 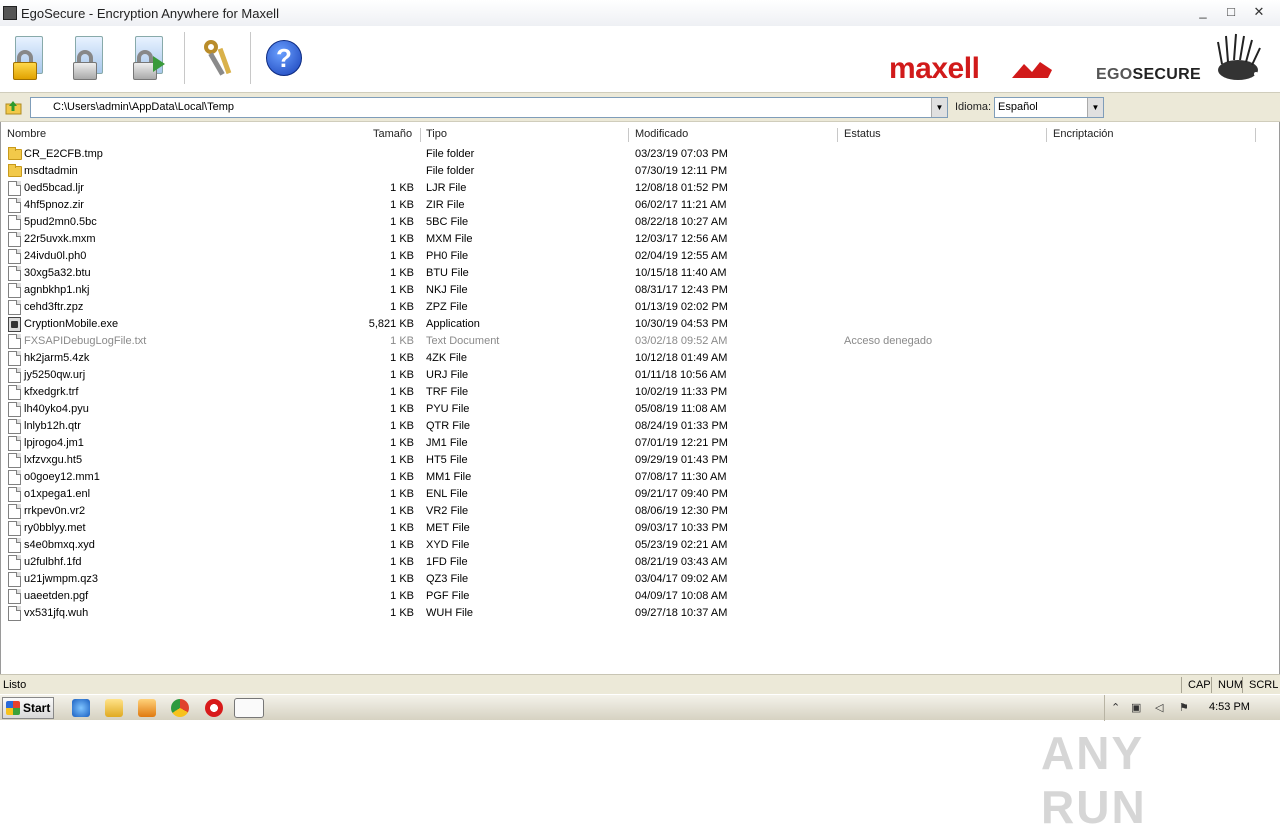 I want to click on column-status: Estatus, so click(x=942, y=135).